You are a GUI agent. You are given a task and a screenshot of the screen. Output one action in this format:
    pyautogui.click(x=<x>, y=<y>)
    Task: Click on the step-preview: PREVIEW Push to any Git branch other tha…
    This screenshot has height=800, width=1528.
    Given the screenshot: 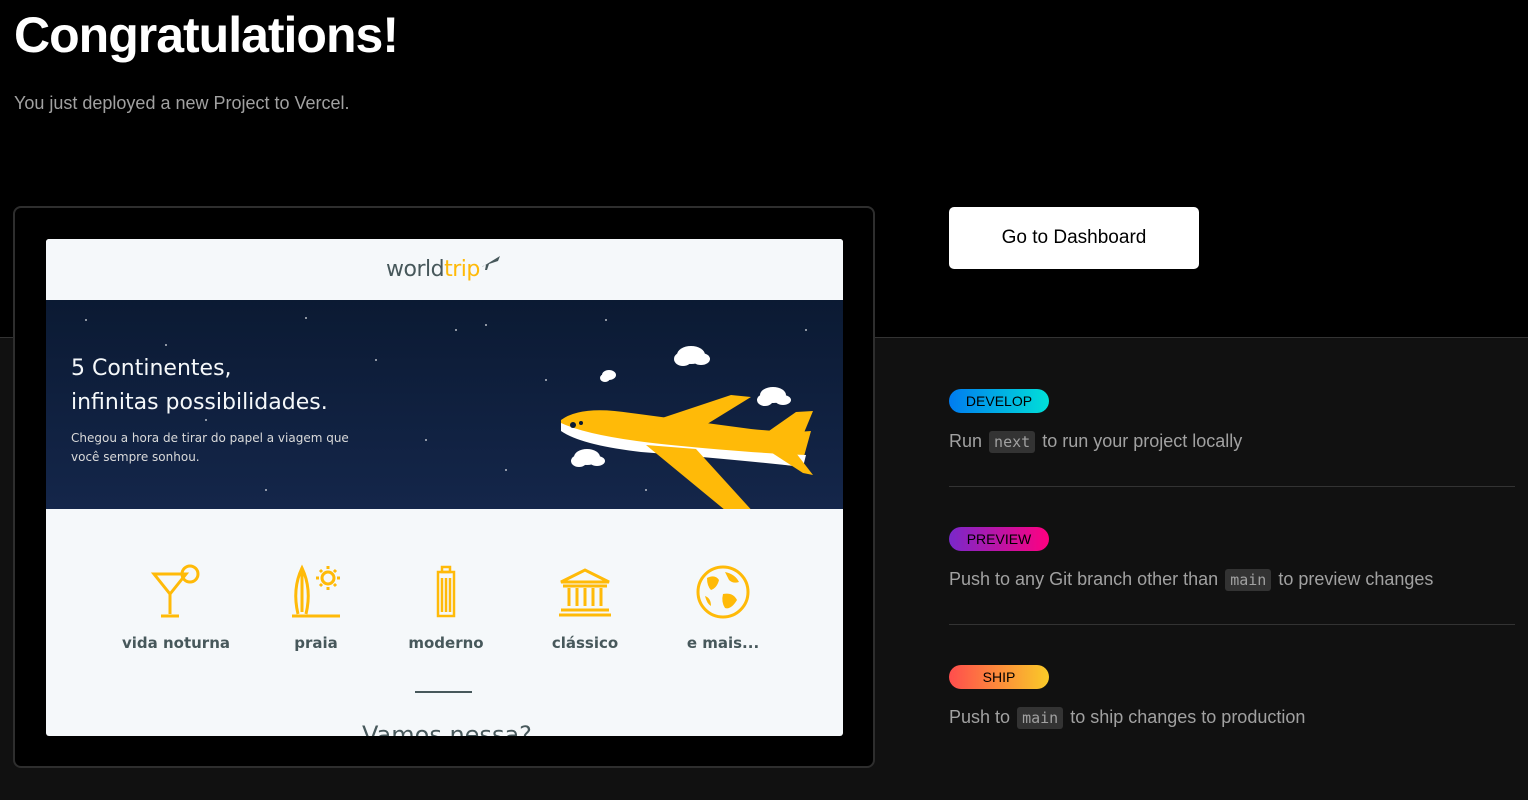 What is the action you would take?
    pyautogui.click(x=1232, y=559)
    